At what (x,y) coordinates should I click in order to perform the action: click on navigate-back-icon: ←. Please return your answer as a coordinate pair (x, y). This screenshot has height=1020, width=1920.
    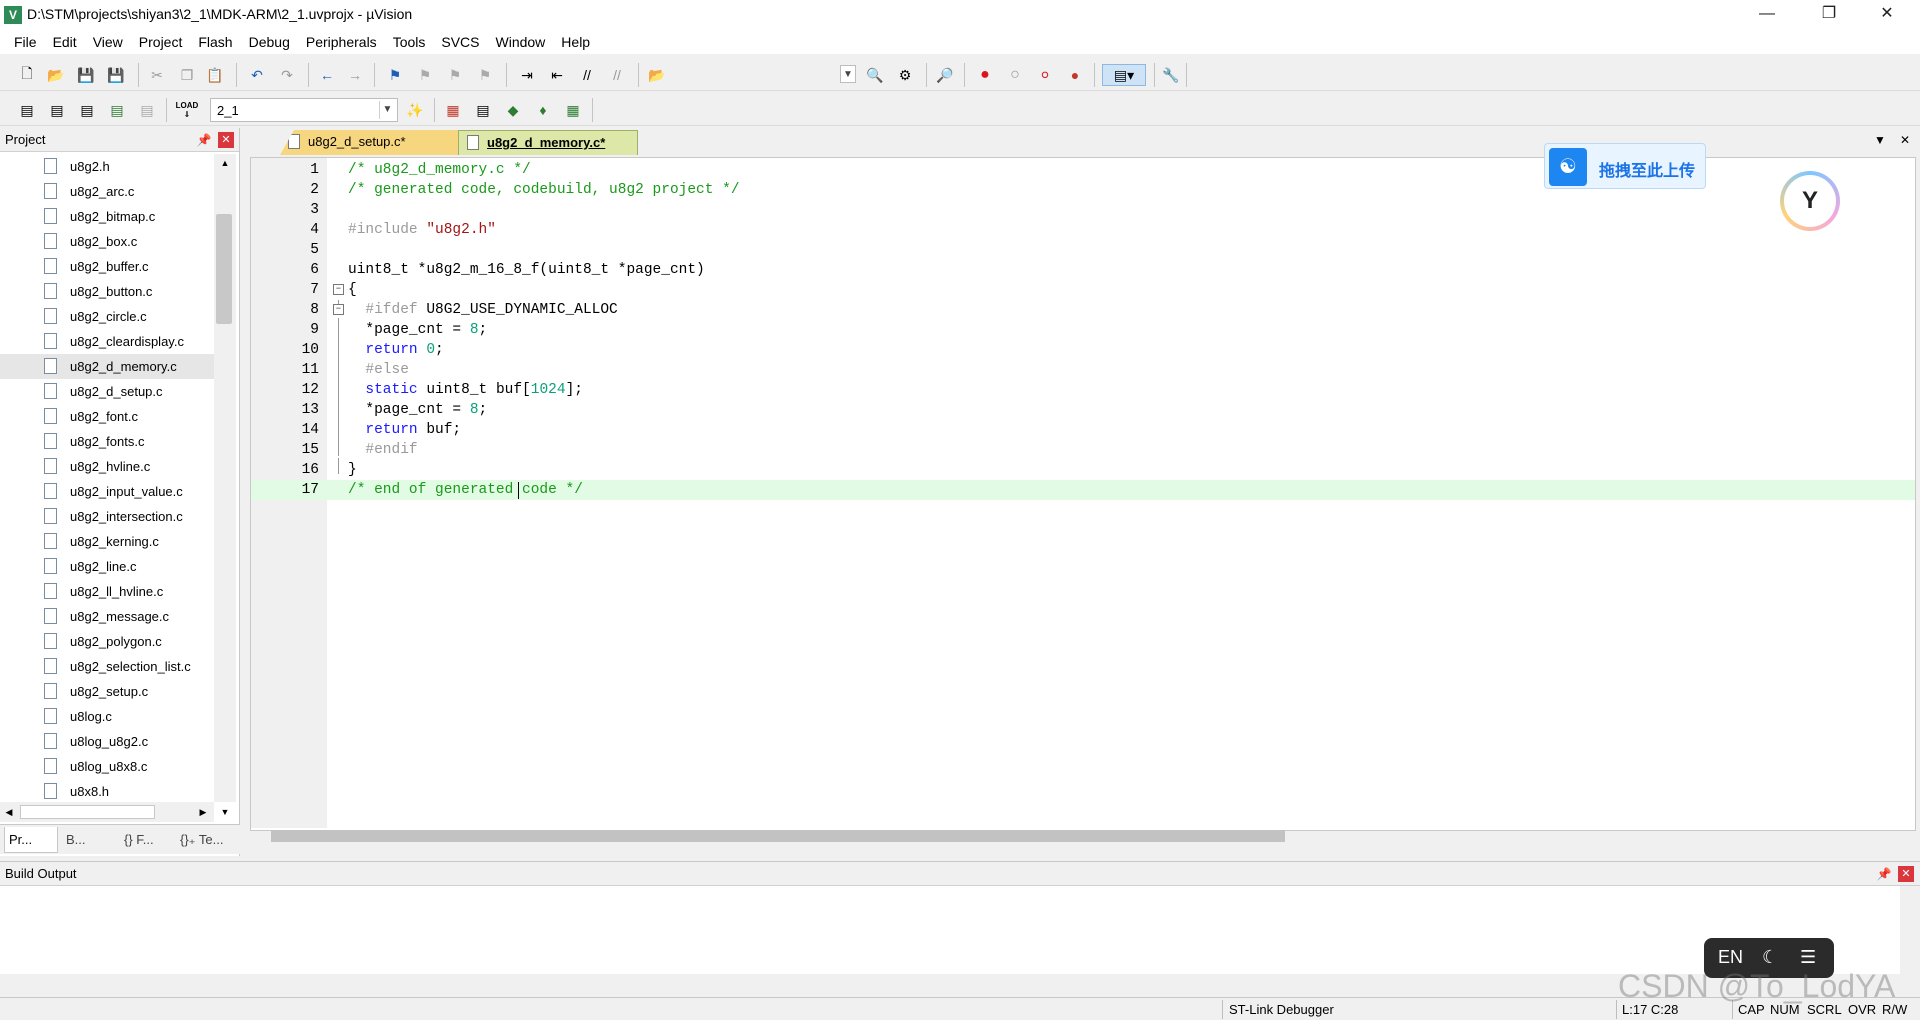
    Looking at the image, I should click on (327, 75).